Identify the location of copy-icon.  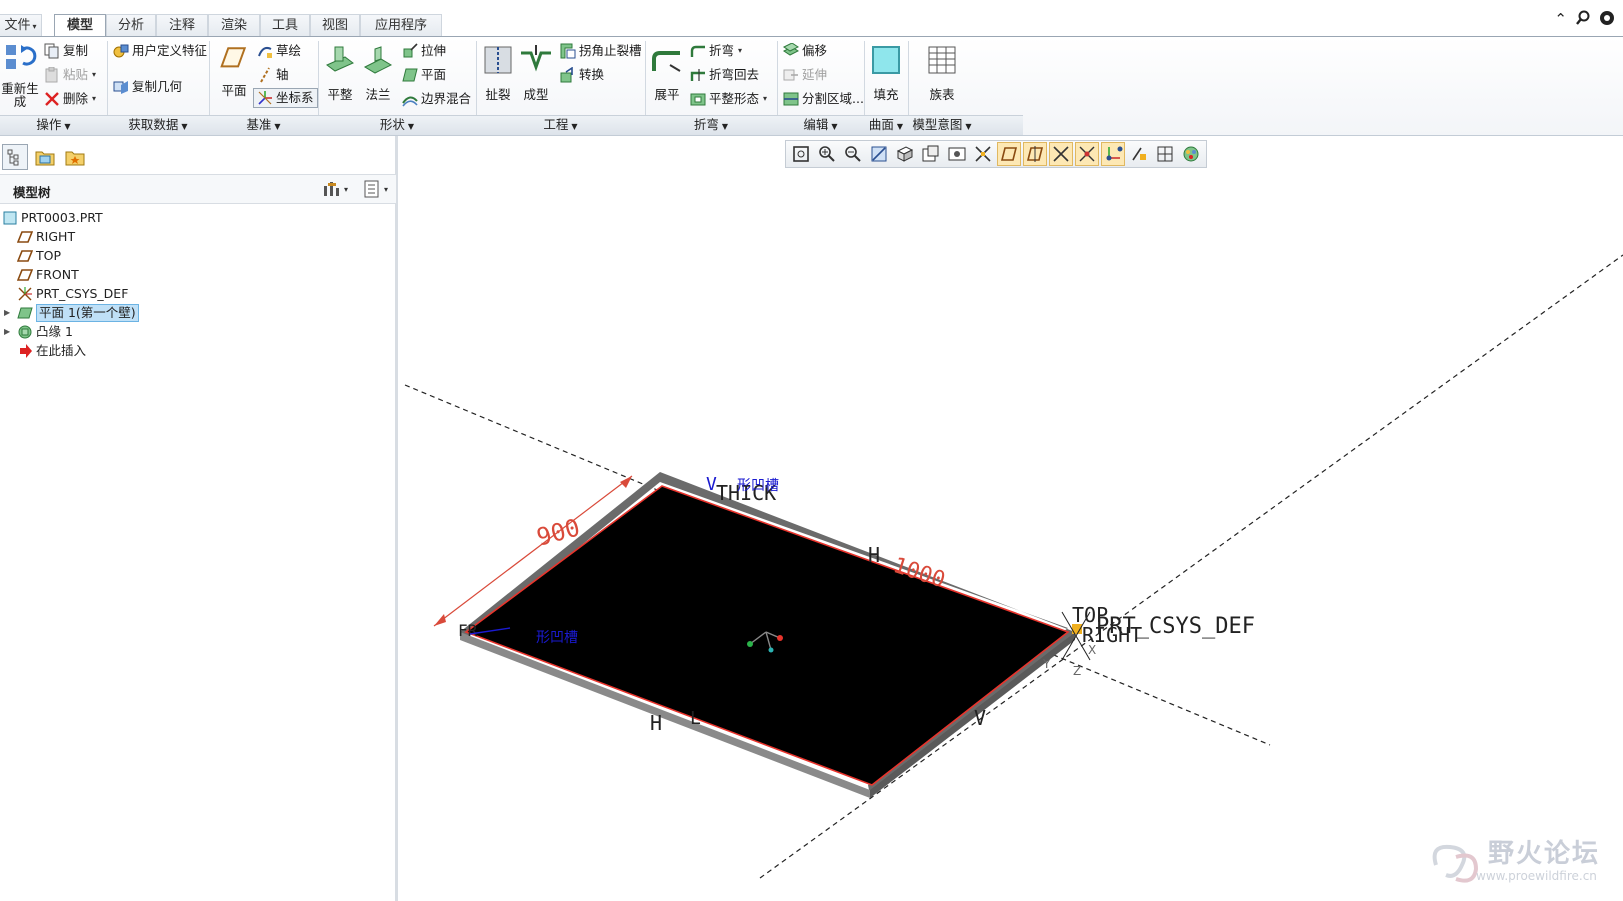
(51, 51).